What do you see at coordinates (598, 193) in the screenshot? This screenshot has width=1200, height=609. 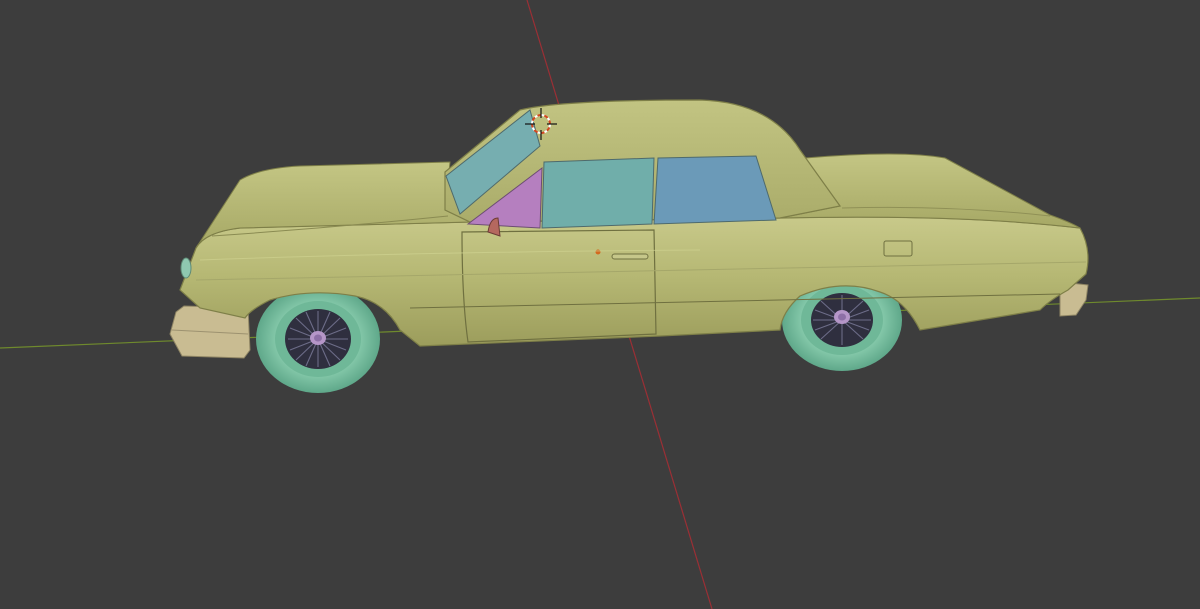 I see `front-side-window` at bounding box center [598, 193].